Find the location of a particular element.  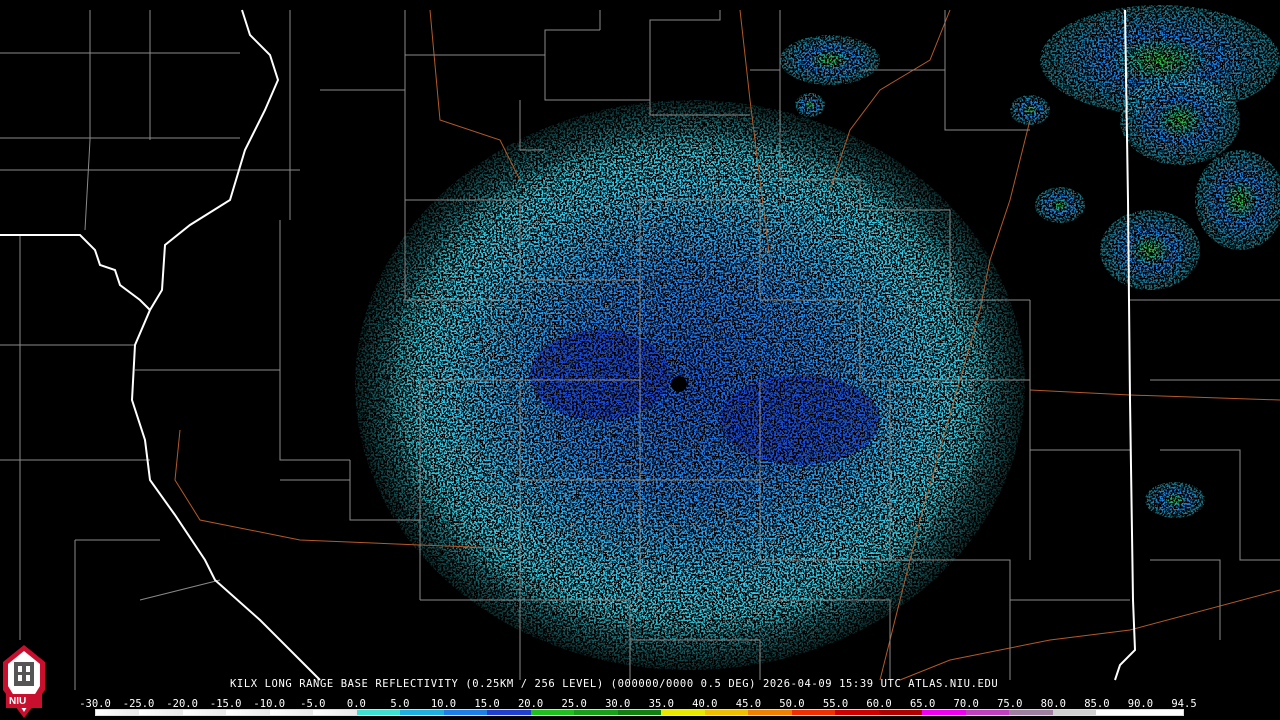

niu-logo-text-holder: NIU is located at coordinates (24, 681).